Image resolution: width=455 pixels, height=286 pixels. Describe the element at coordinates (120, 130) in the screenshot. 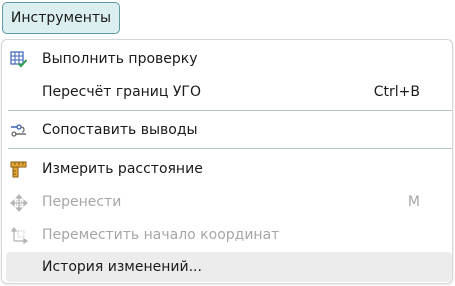

I see `menu-item-label: Сопоставить выводы` at that location.